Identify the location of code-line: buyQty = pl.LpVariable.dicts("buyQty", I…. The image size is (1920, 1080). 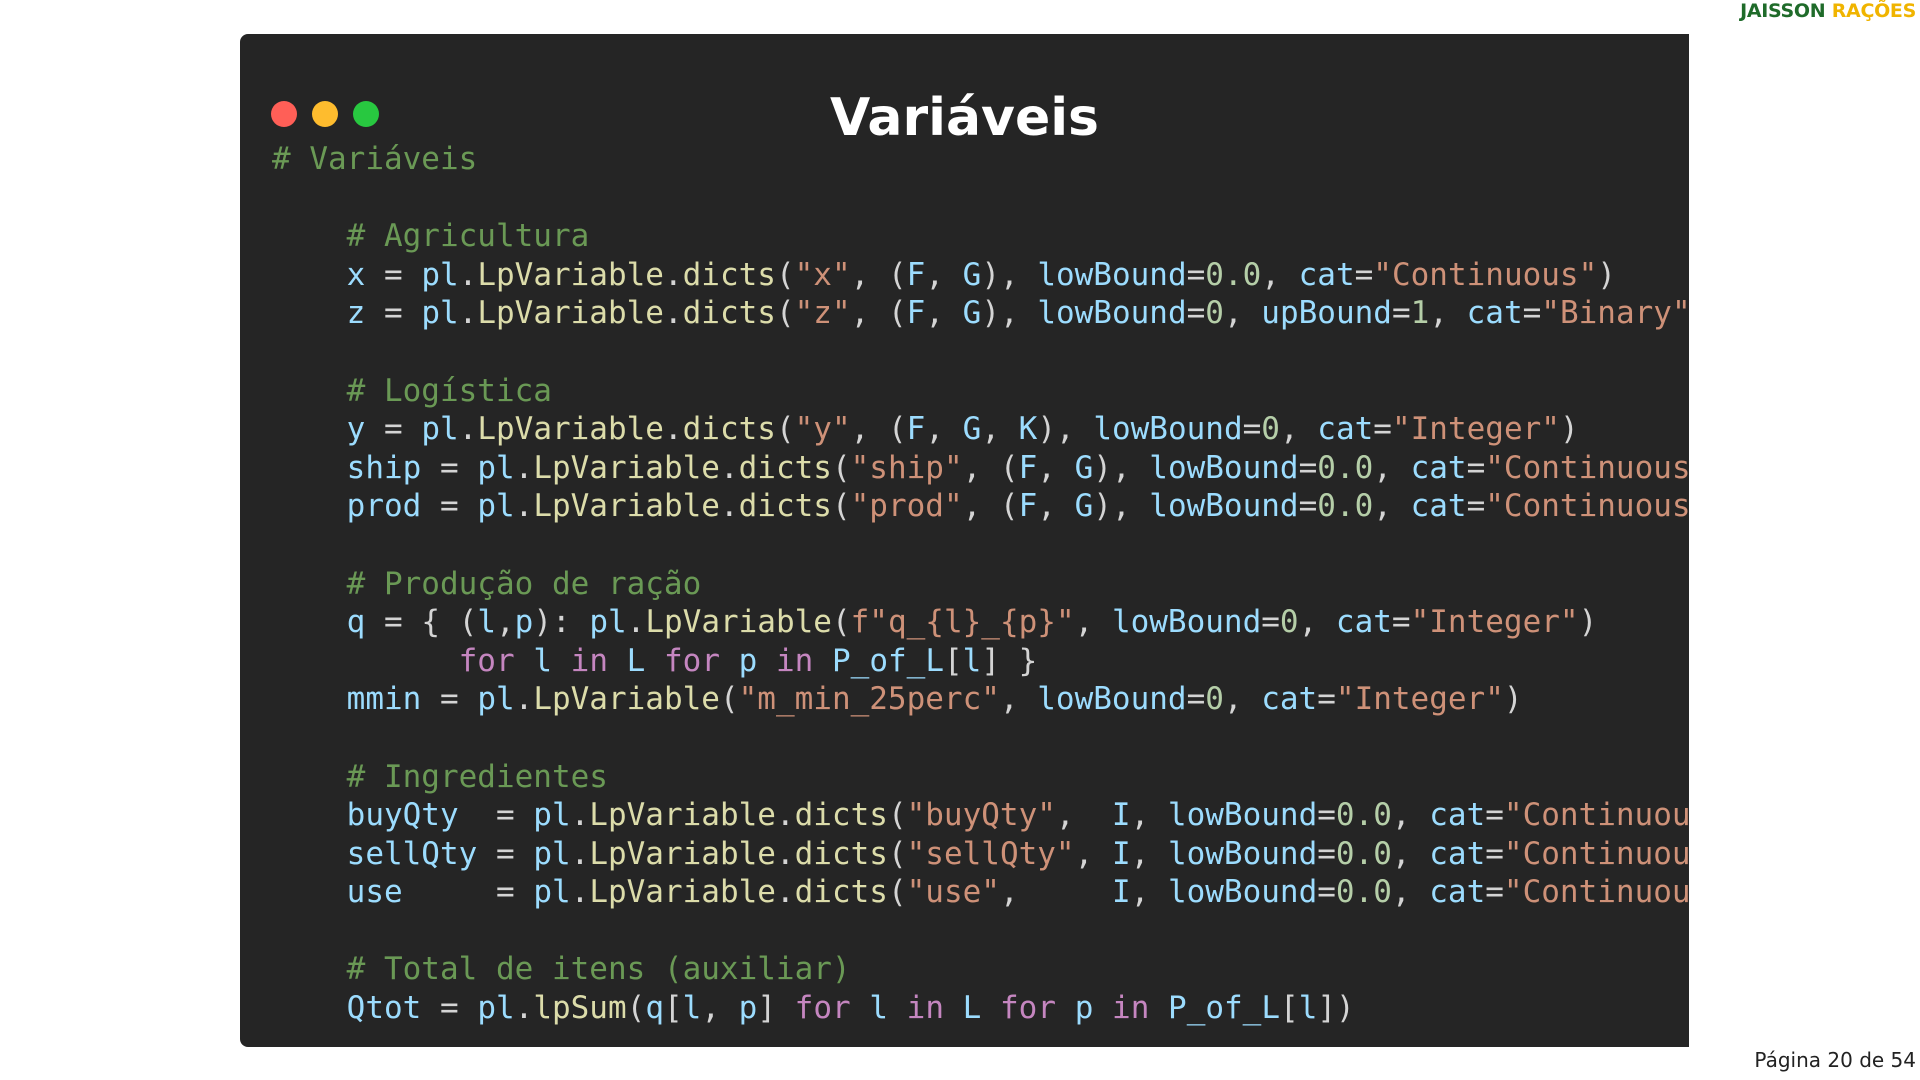
(980, 815).